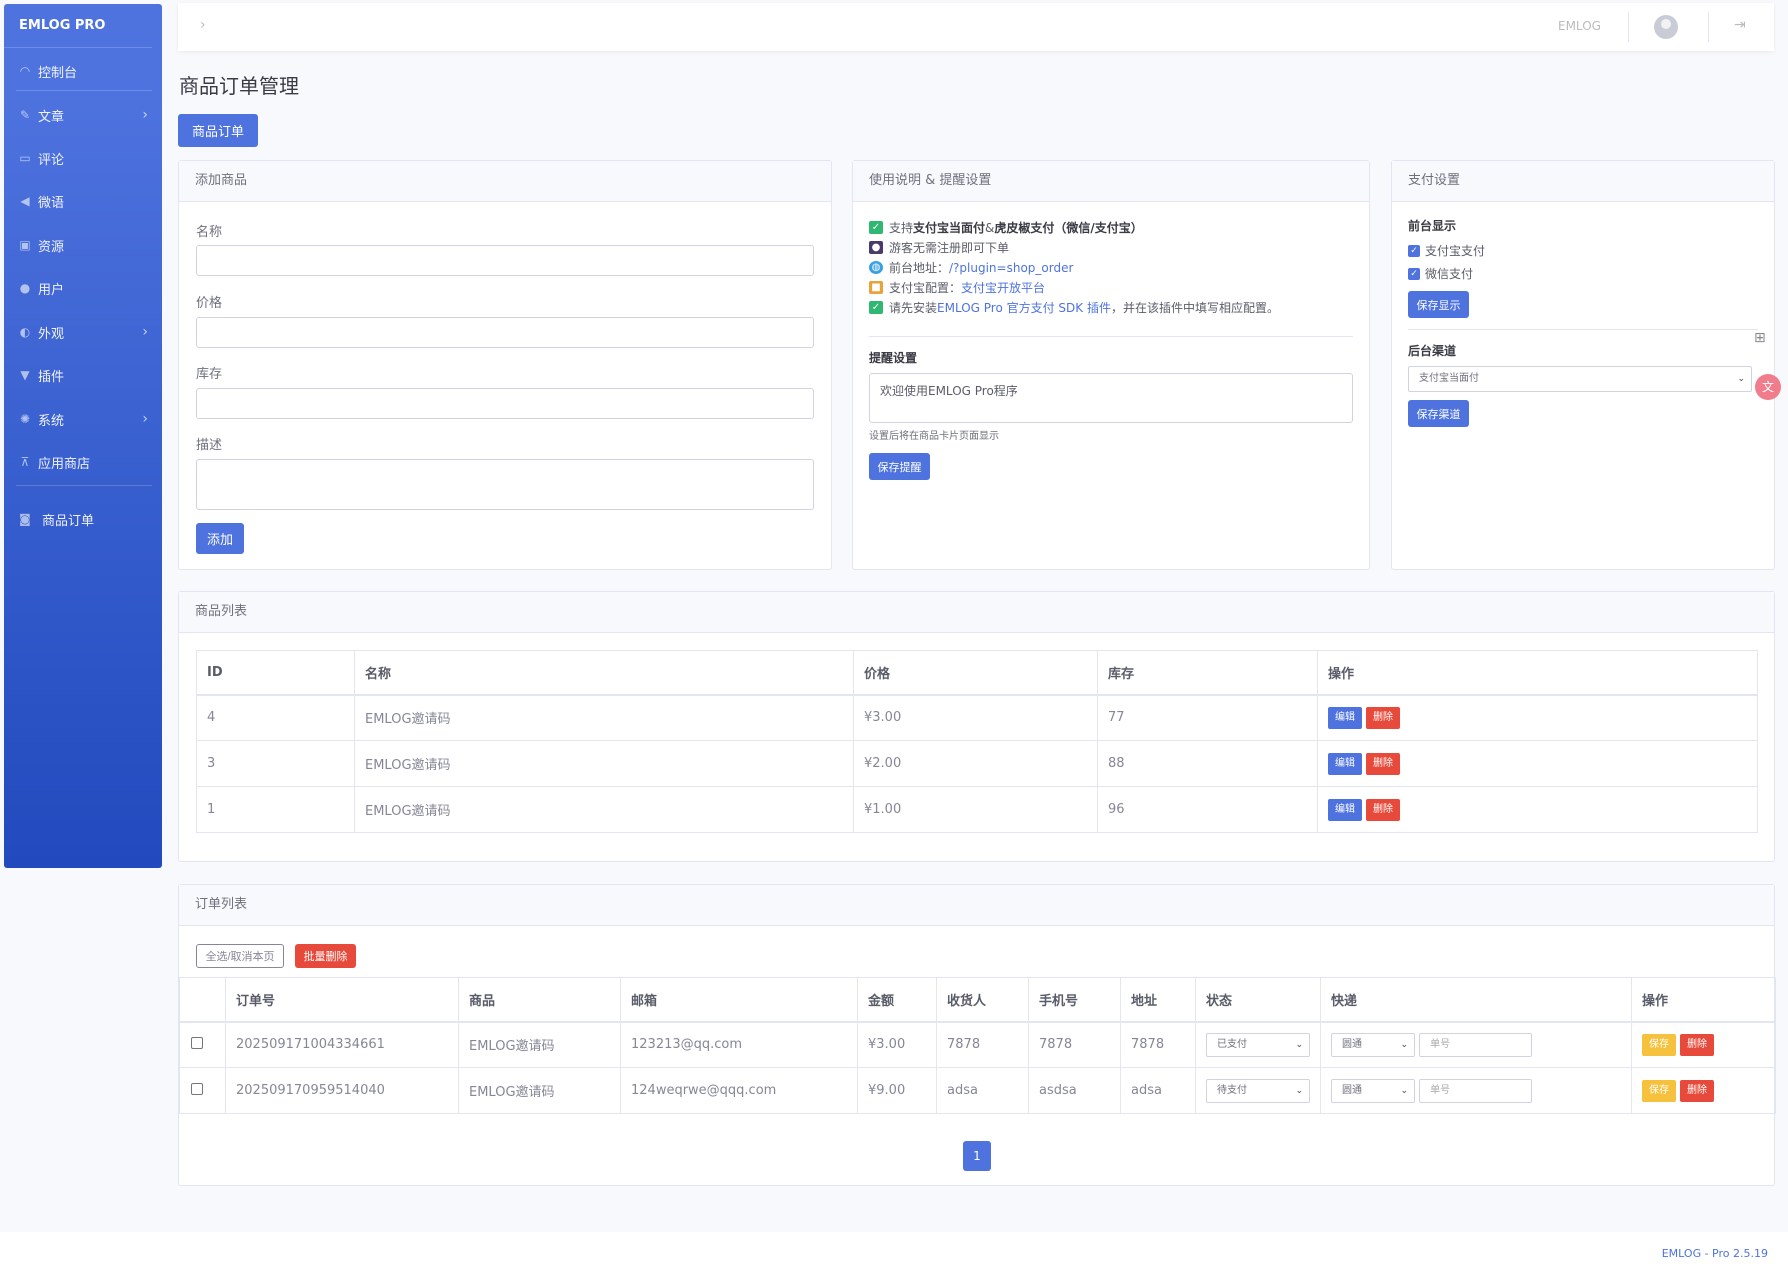 This screenshot has height=1274, width=1788. What do you see at coordinates (1768, 387) in the screenshot?
I see `translate-icon: 文` at bounding box center [1768, 387].